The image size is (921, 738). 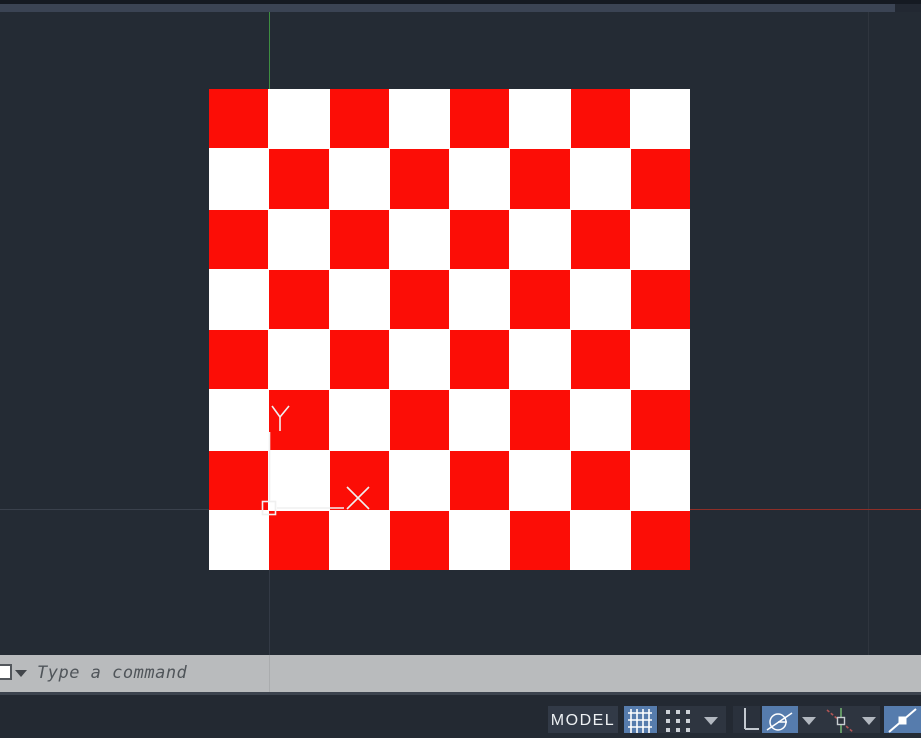 I want to click on grid-display-button, so click(x=640, y=719).